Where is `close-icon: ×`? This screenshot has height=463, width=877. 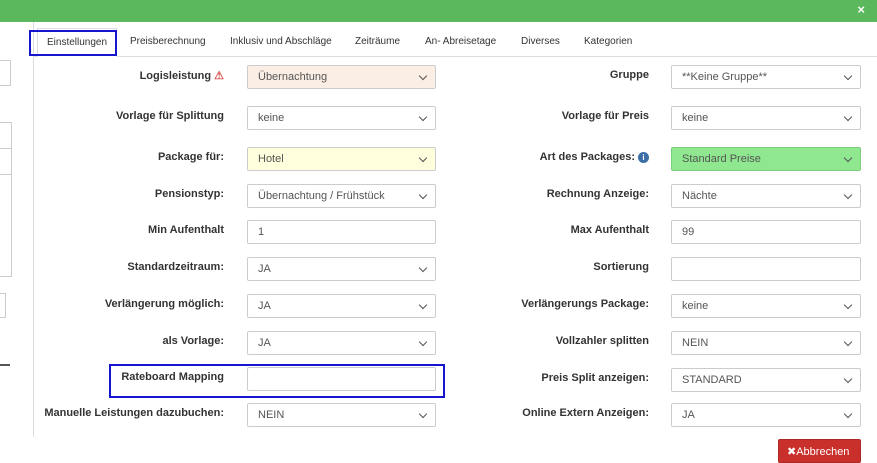 close-icon: × is located at coordinates (861, 9).